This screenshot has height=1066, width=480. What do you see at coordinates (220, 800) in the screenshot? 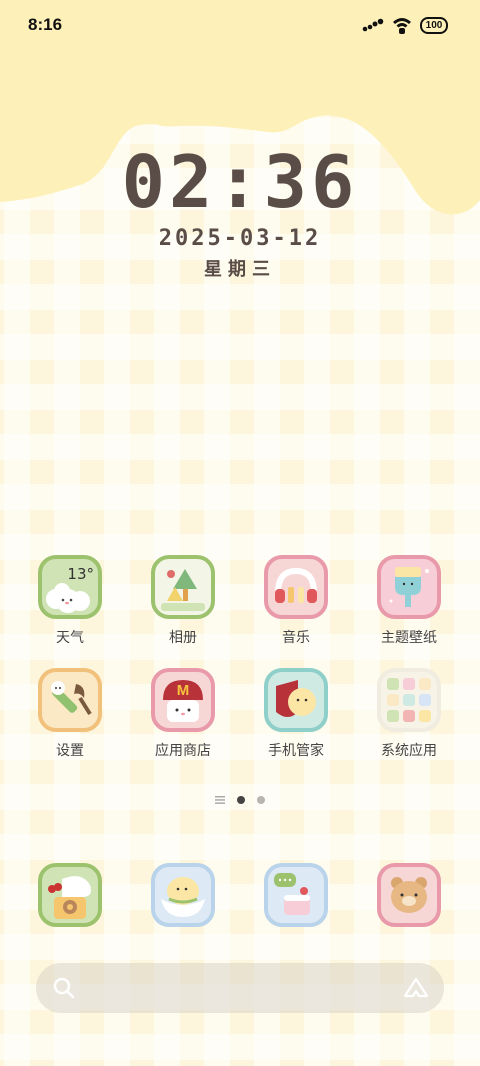
I see `hamburger-icon` at bounding box center [220, 800].